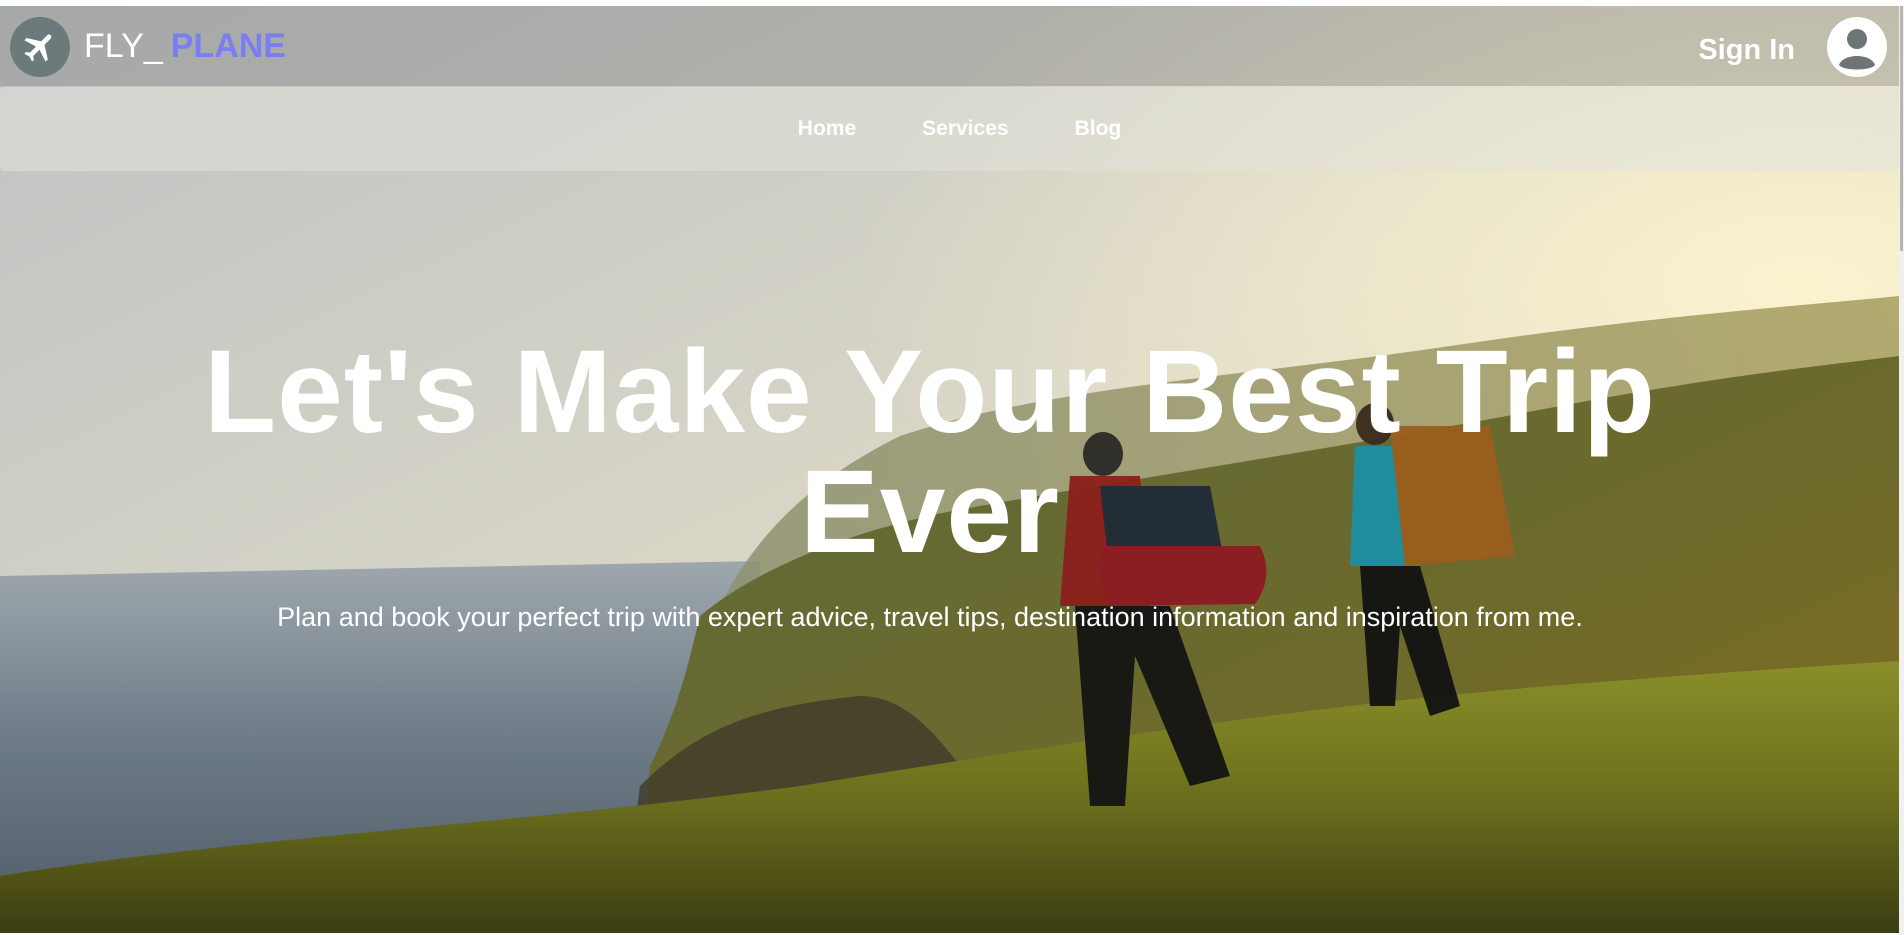 This screenshot has height=935, width=1904. Describe the element at coordinates (965, 129) in the screenshot. I see `nav-item-services: Services` at that location.